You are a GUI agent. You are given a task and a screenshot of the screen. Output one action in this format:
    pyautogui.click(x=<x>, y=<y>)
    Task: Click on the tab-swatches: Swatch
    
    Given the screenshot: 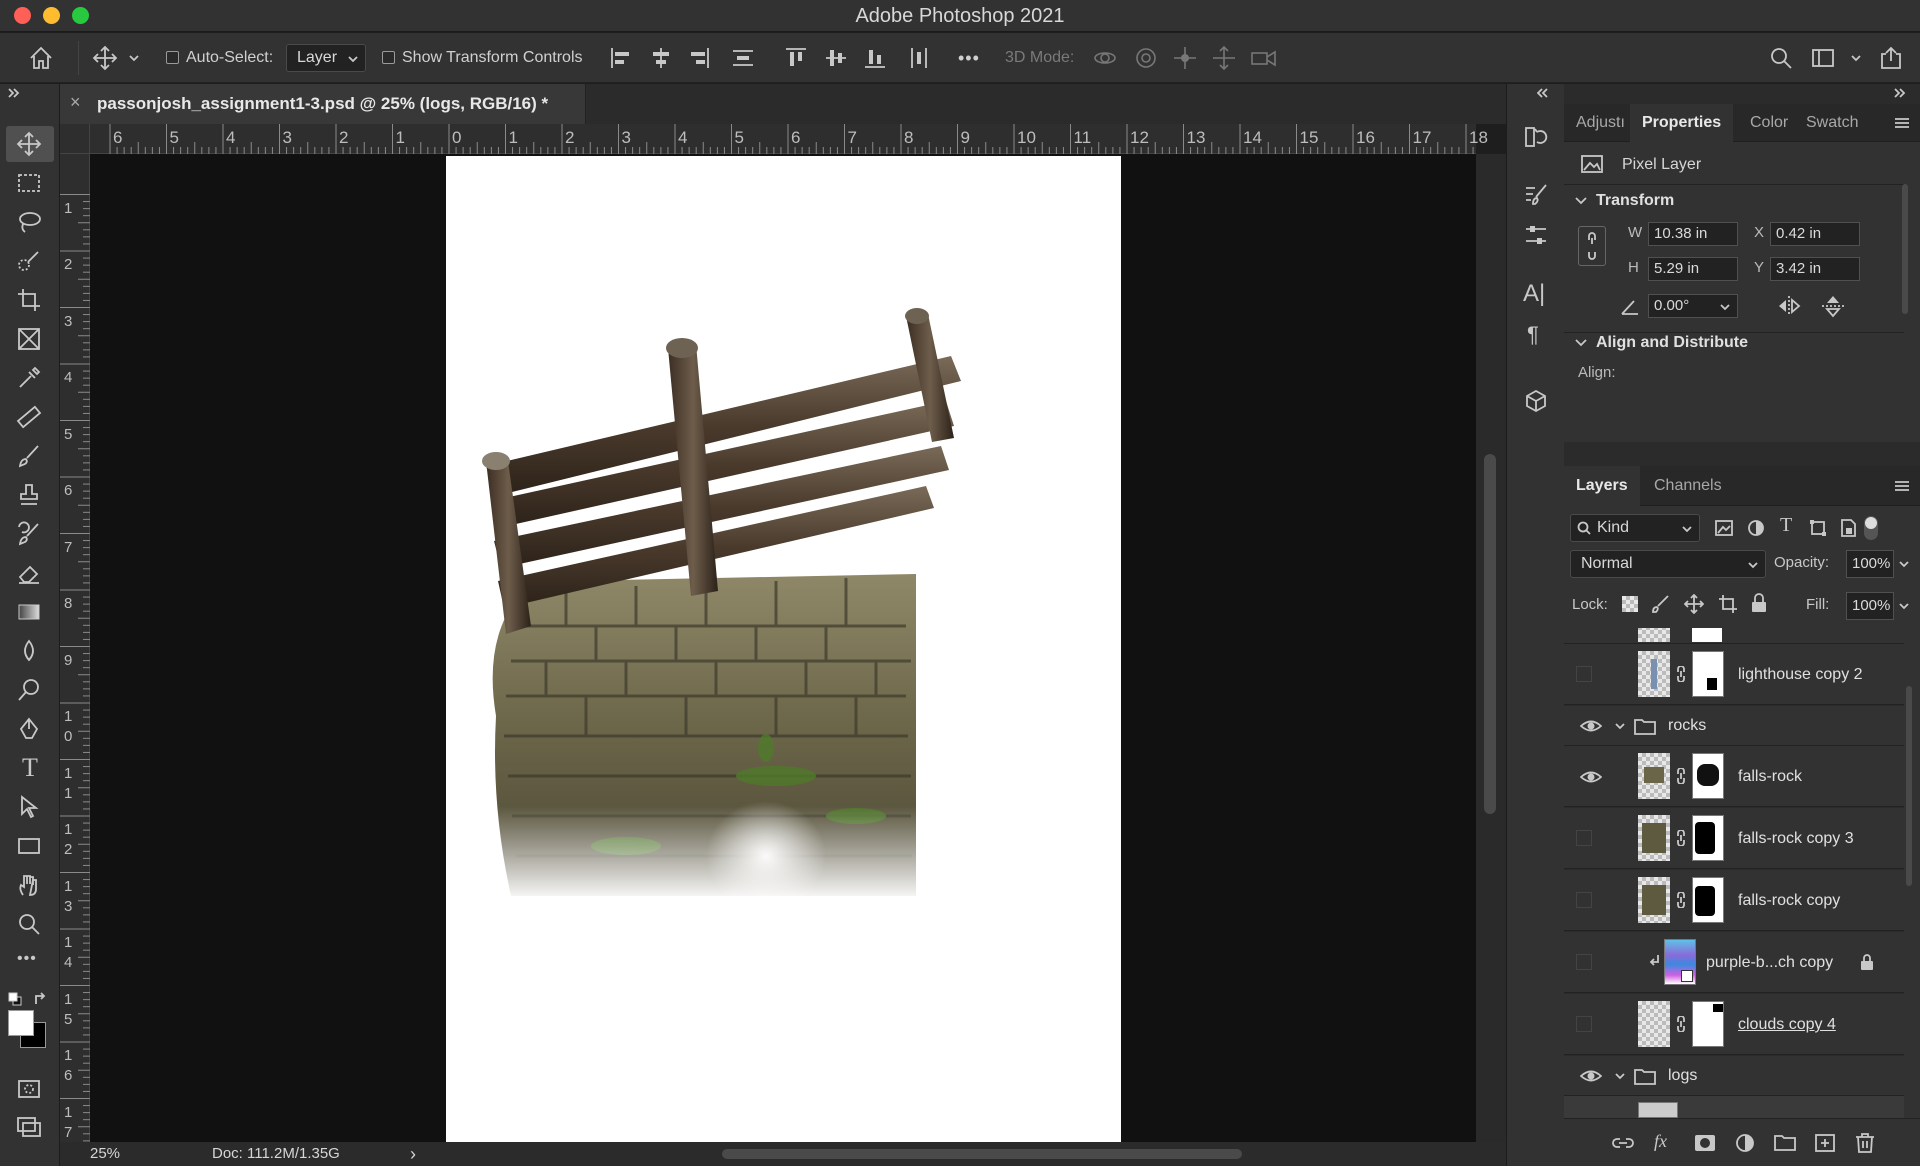 What is the action you would take?
    pyautogui.click(x=1832, y=123)
    